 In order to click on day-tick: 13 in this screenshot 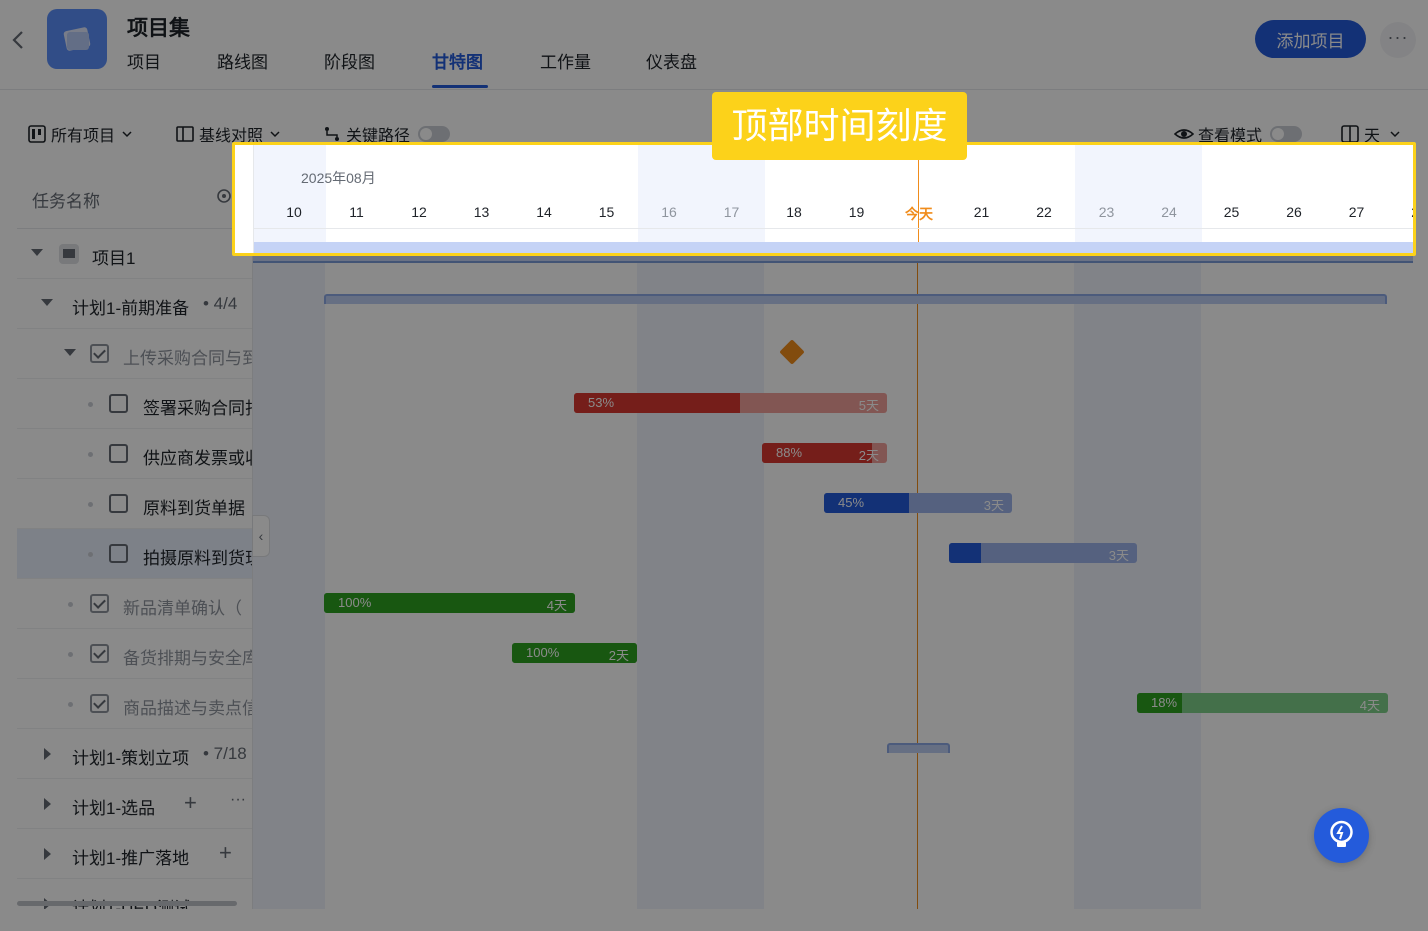, I will do `click(481, 212)`.